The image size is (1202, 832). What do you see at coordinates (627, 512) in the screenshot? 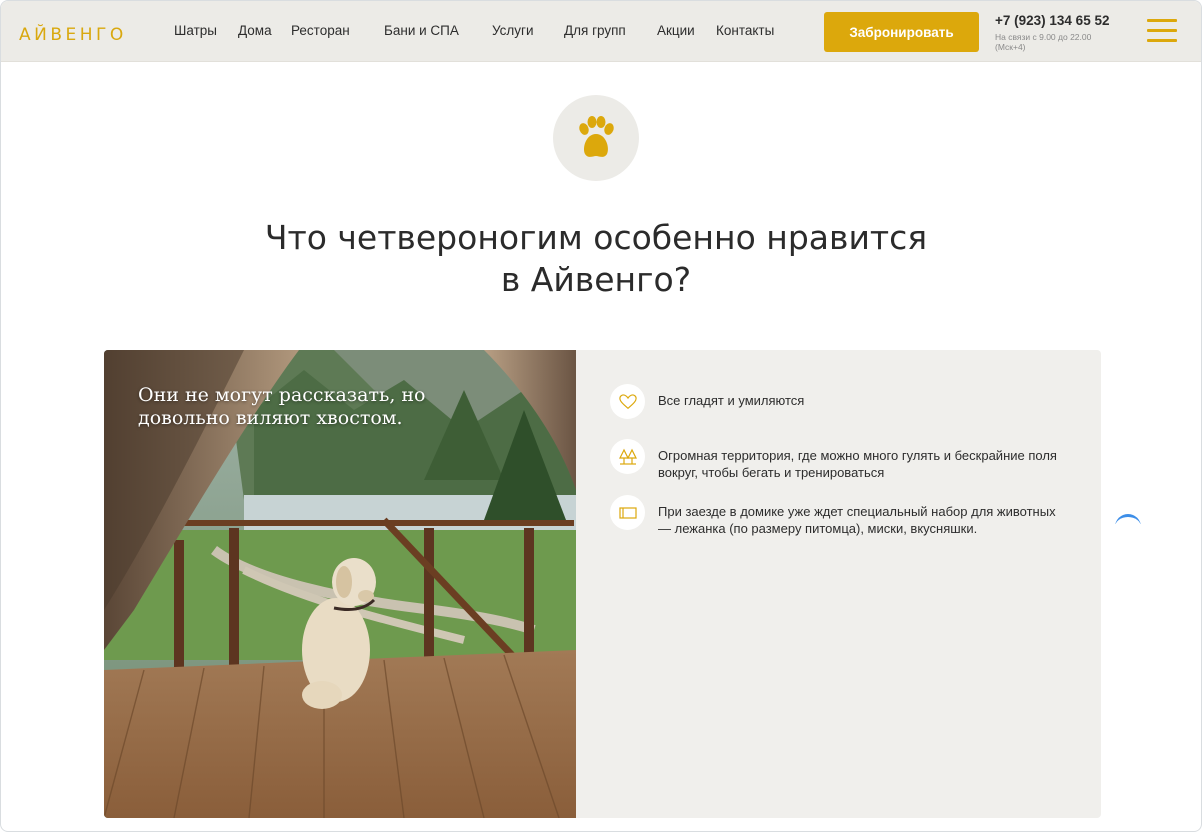
I see `bed-icon` at bounding box center [627, 512].